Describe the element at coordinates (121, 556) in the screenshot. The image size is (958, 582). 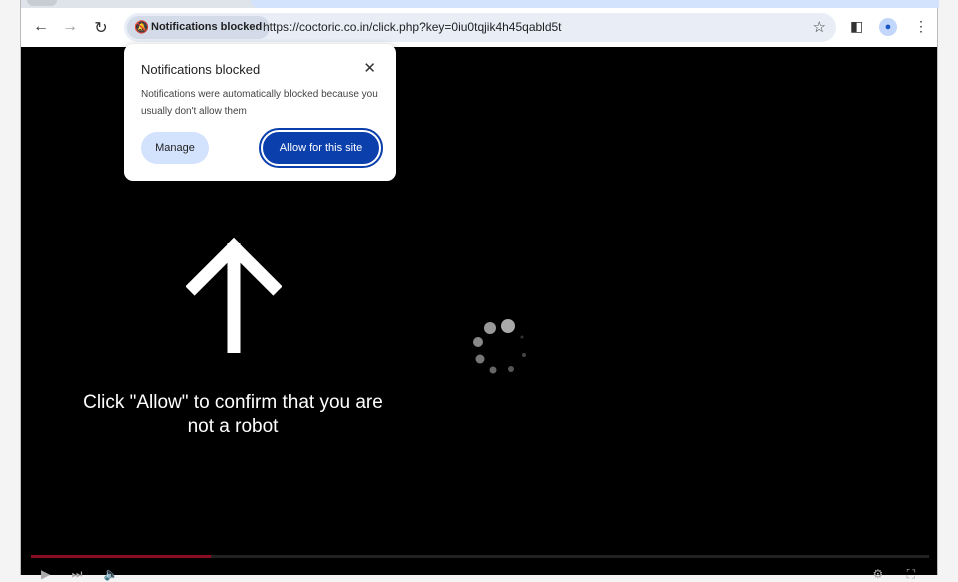
I see `progress-fill` at that location.